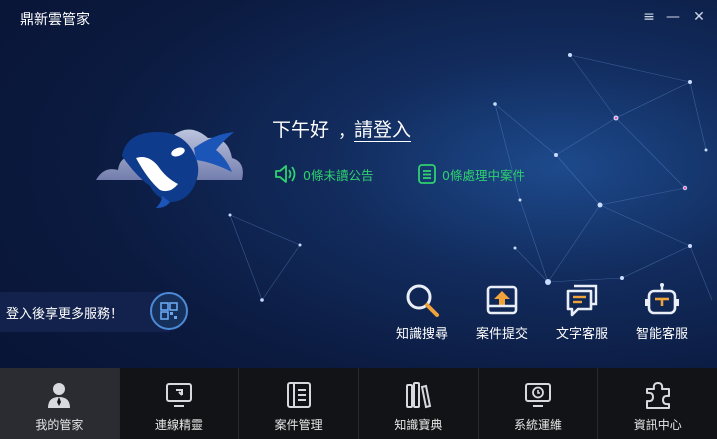 This screenshot has height=439, width=717. What do you see at coordinates (65, 314) in the screenshot?
I see `promo-text: 登入後享更多服務！` at bounding box center [65, 314].